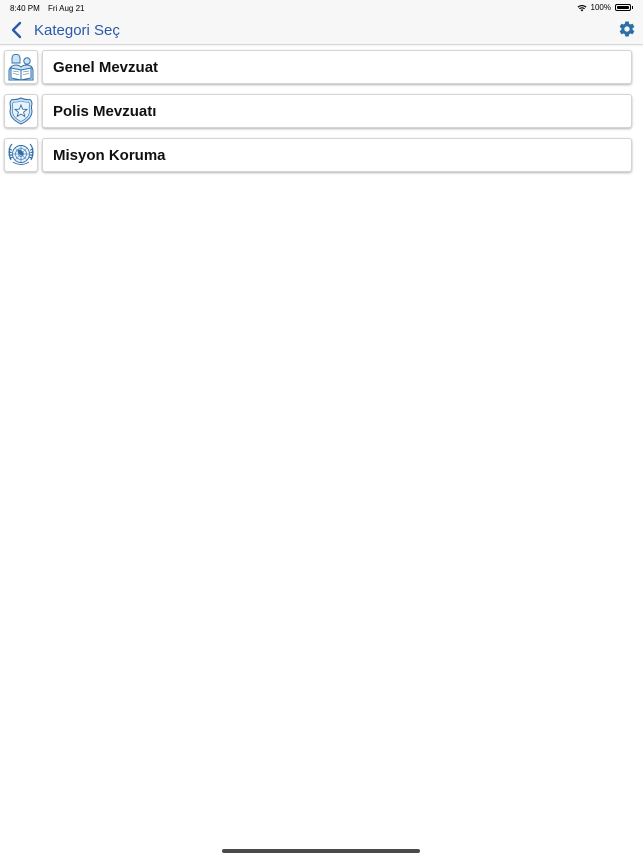  What do you see at coordinates (337, 111) in the screenshot?
I see `category-button: Polis Mevzuatı` at bounding box center [337, 111].